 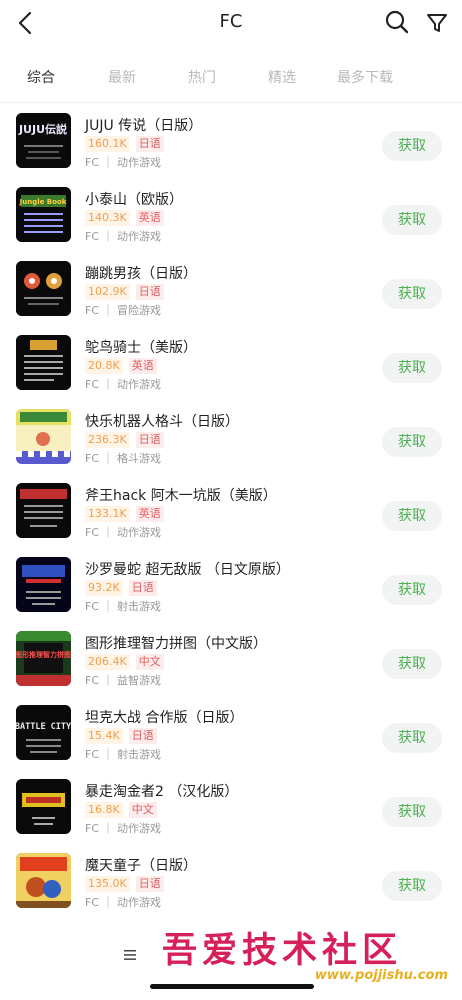 I want to click on game-thumbnail: BATTLE CITY, so click(x=43, y=732).